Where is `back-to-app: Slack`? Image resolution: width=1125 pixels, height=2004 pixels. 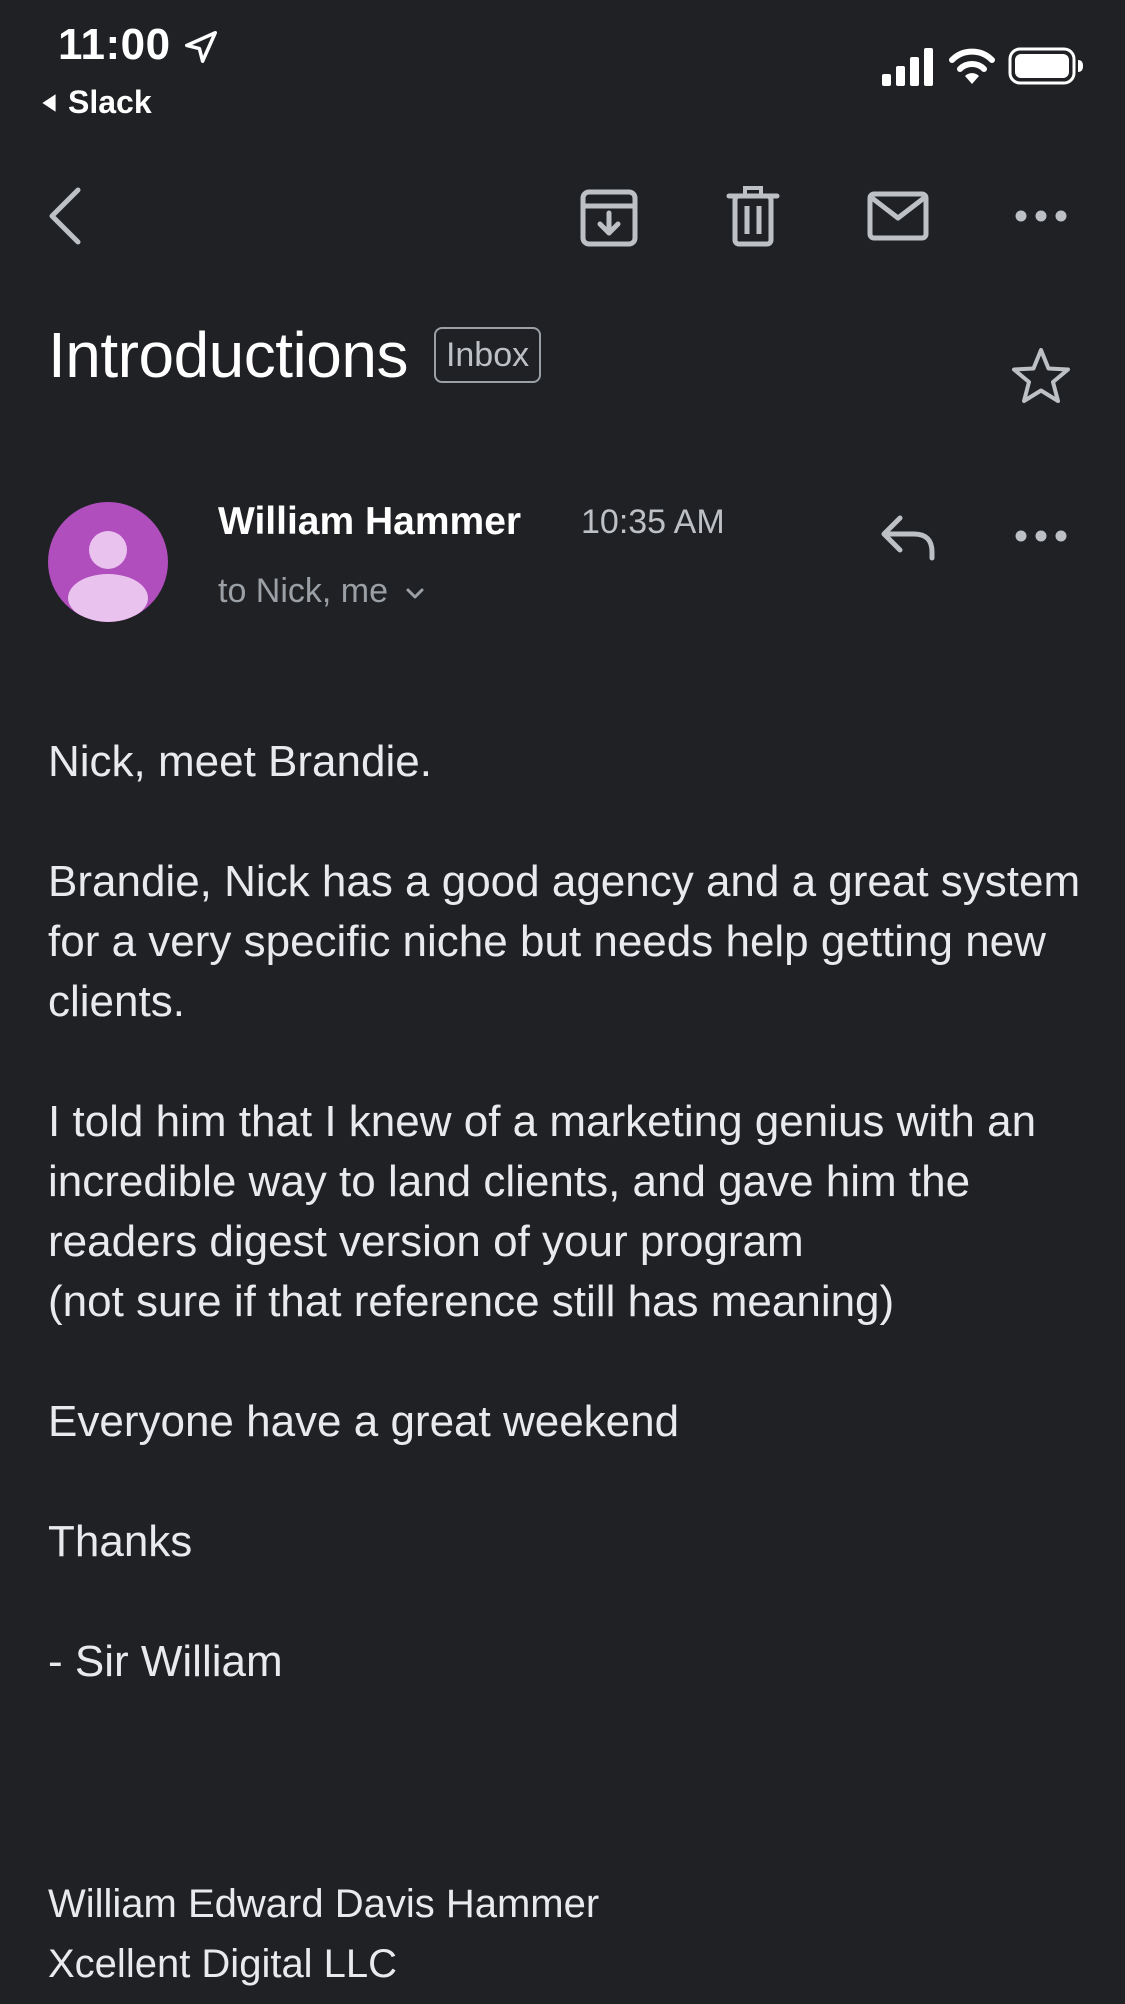
back-to-app: Slack is located at coordinates (95, 102).